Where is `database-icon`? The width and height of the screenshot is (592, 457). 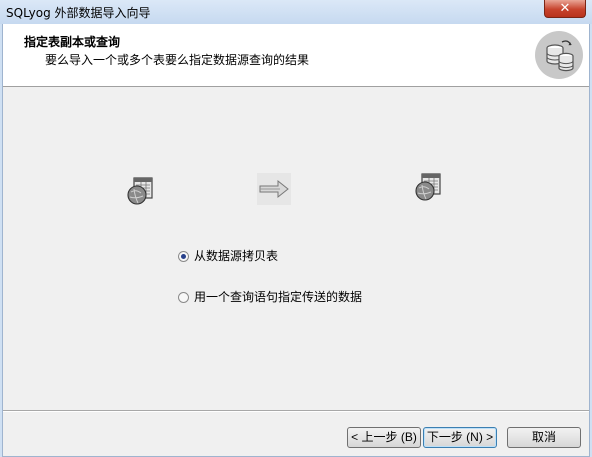
database-icon is located at coordinates (559, 55).